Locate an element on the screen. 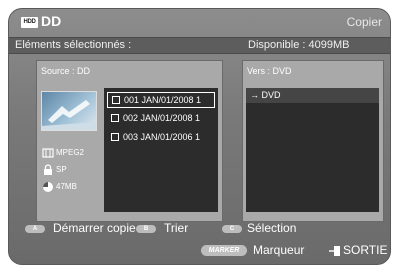 The width and height of the screenshot is (395, 271). destination-title: Vers : DVD is located at coordinates (269, 71).